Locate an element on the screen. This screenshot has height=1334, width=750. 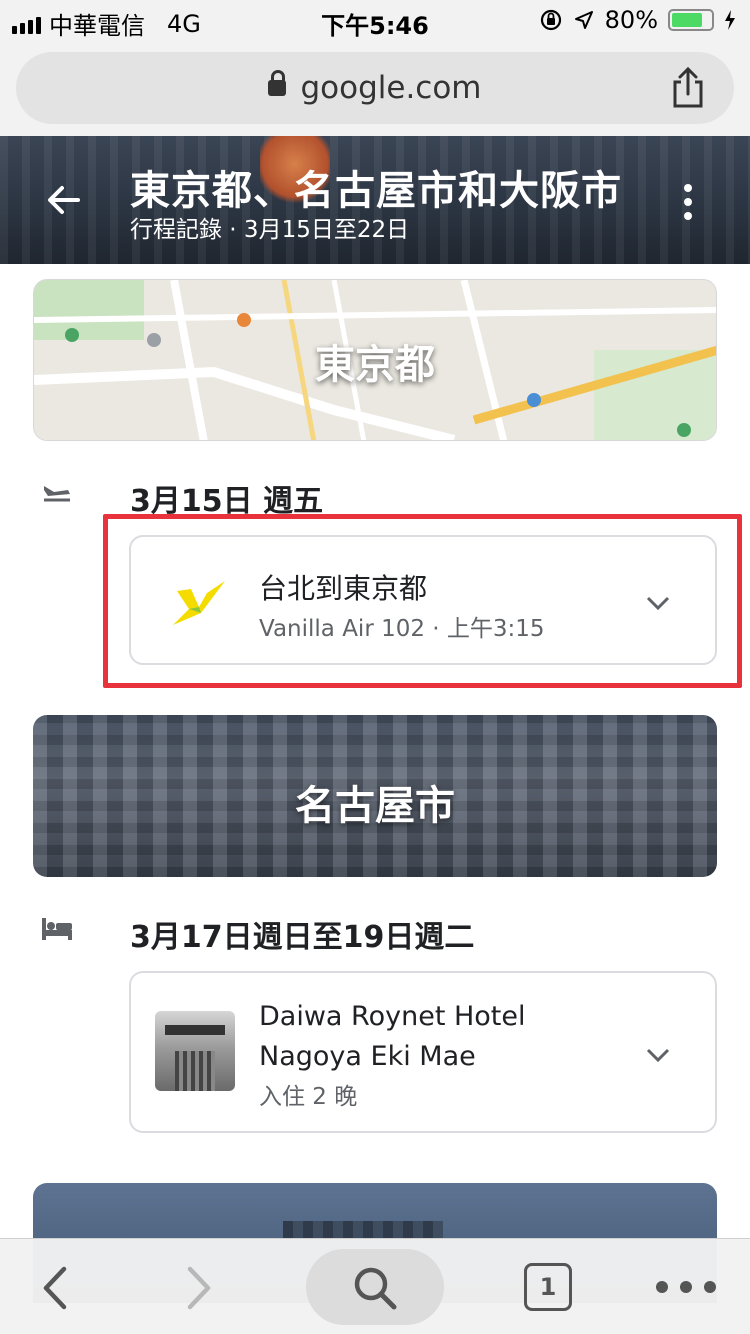
orientation-lock-icon is located at coordinates (550, 20).